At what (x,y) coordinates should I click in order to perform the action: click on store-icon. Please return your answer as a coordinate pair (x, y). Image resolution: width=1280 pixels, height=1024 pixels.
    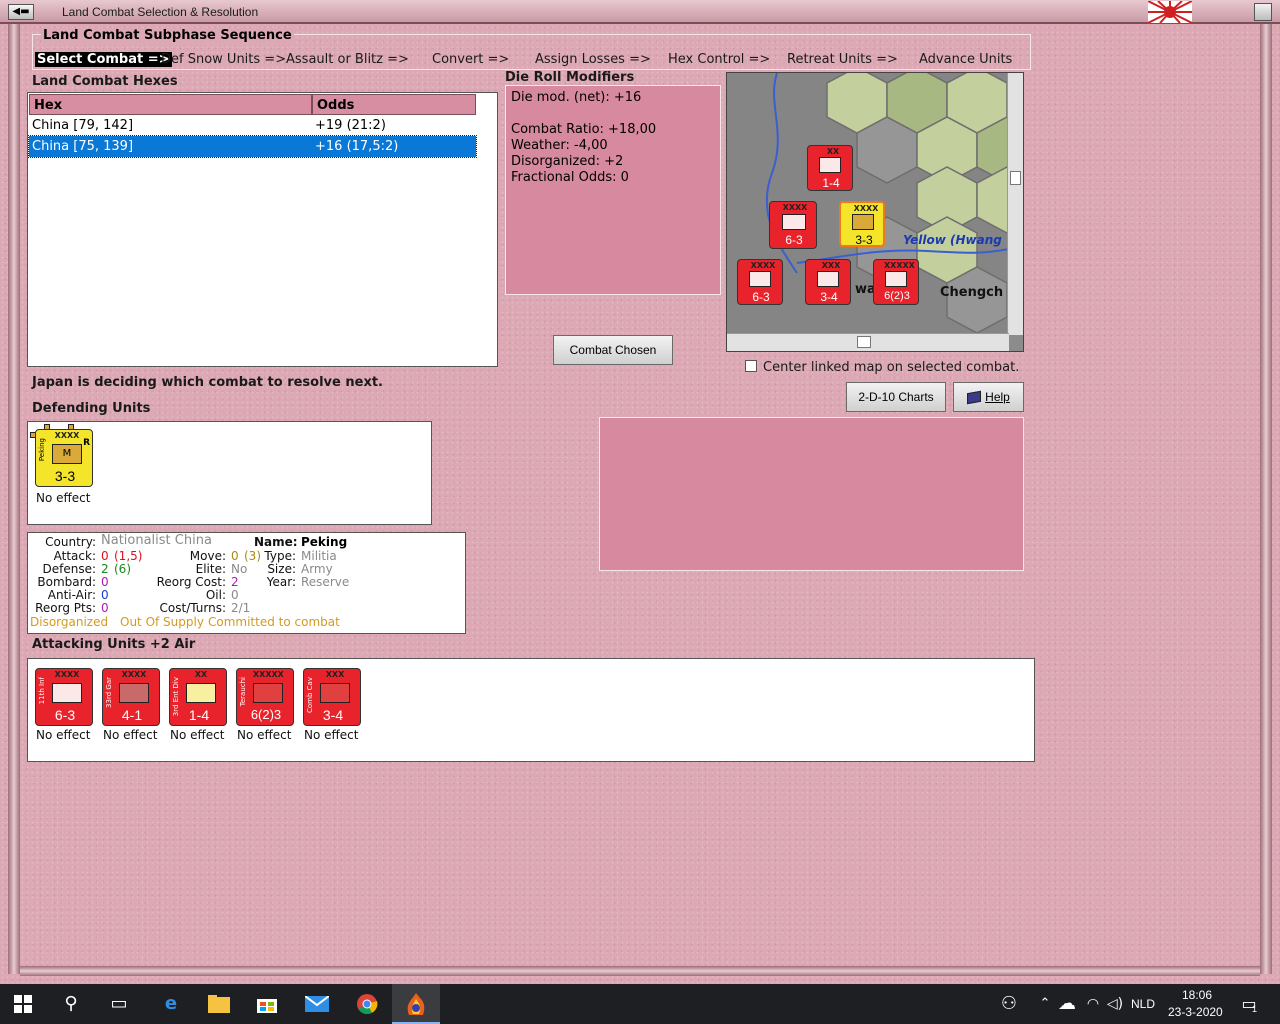
    Looking at the image, I should click on (267, 1004).